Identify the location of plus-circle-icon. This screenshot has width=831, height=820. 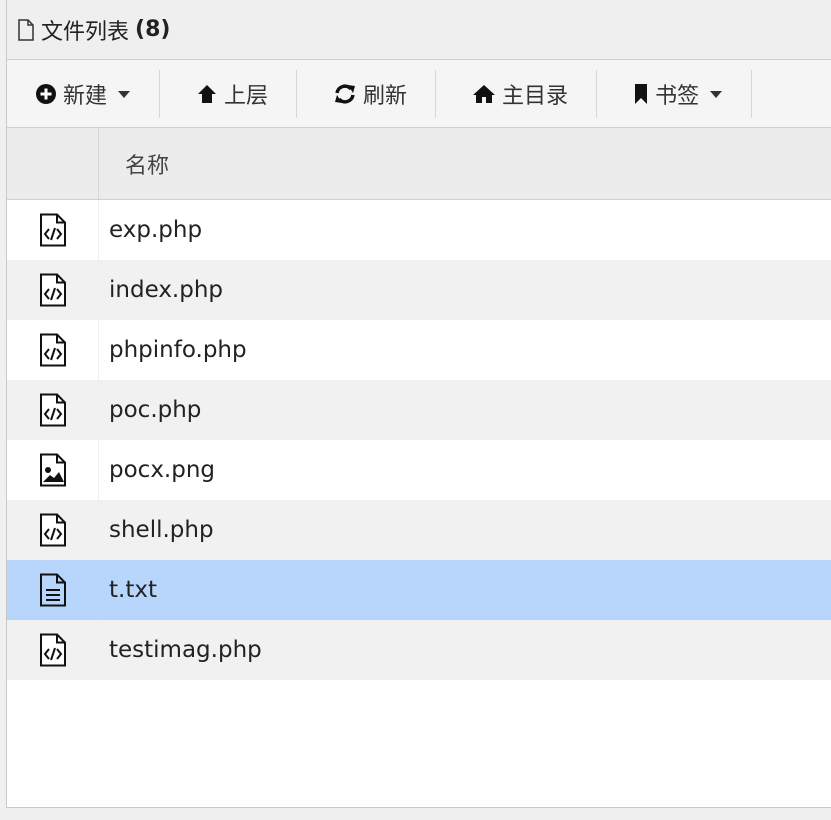
(46, 94).